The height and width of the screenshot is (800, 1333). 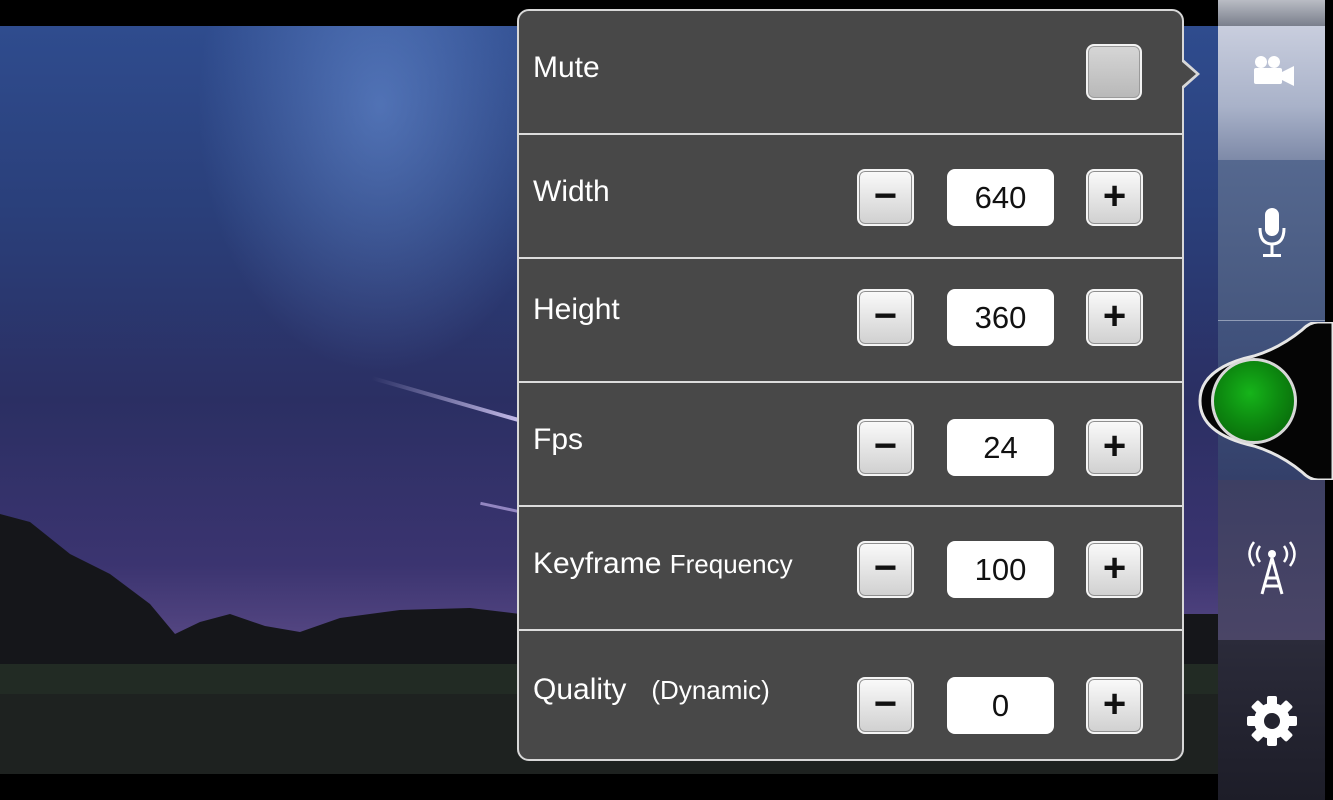 I want to click on mute-checkbox, so click(x=1114, y=72).